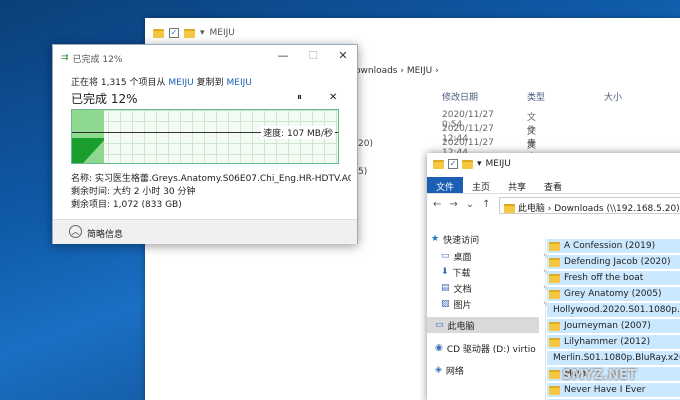 Image resolution: width=680 pixels, height=400 pixels. Describe the element at coordinates (470, 204) in the screenshot. I see `chevron-down-icon: ⌄` at that location.